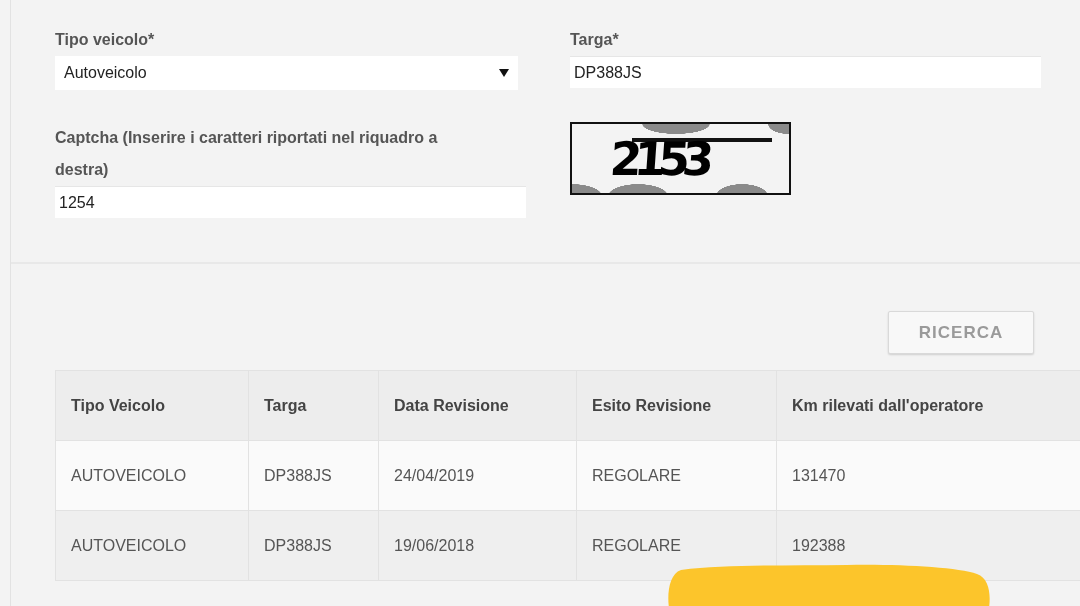  I want to click on table-cell: 131470, so click(928, 475).